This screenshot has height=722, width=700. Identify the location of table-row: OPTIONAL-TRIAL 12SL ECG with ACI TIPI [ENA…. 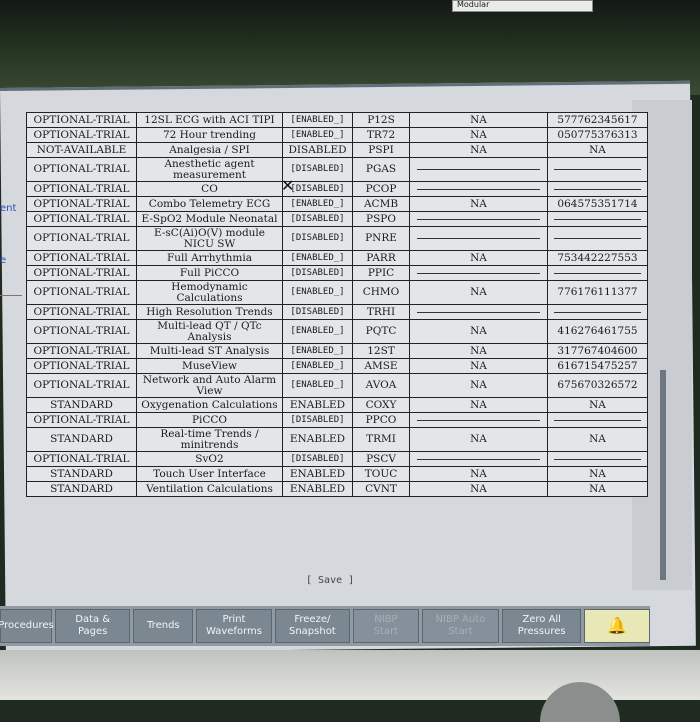
(337, 120).